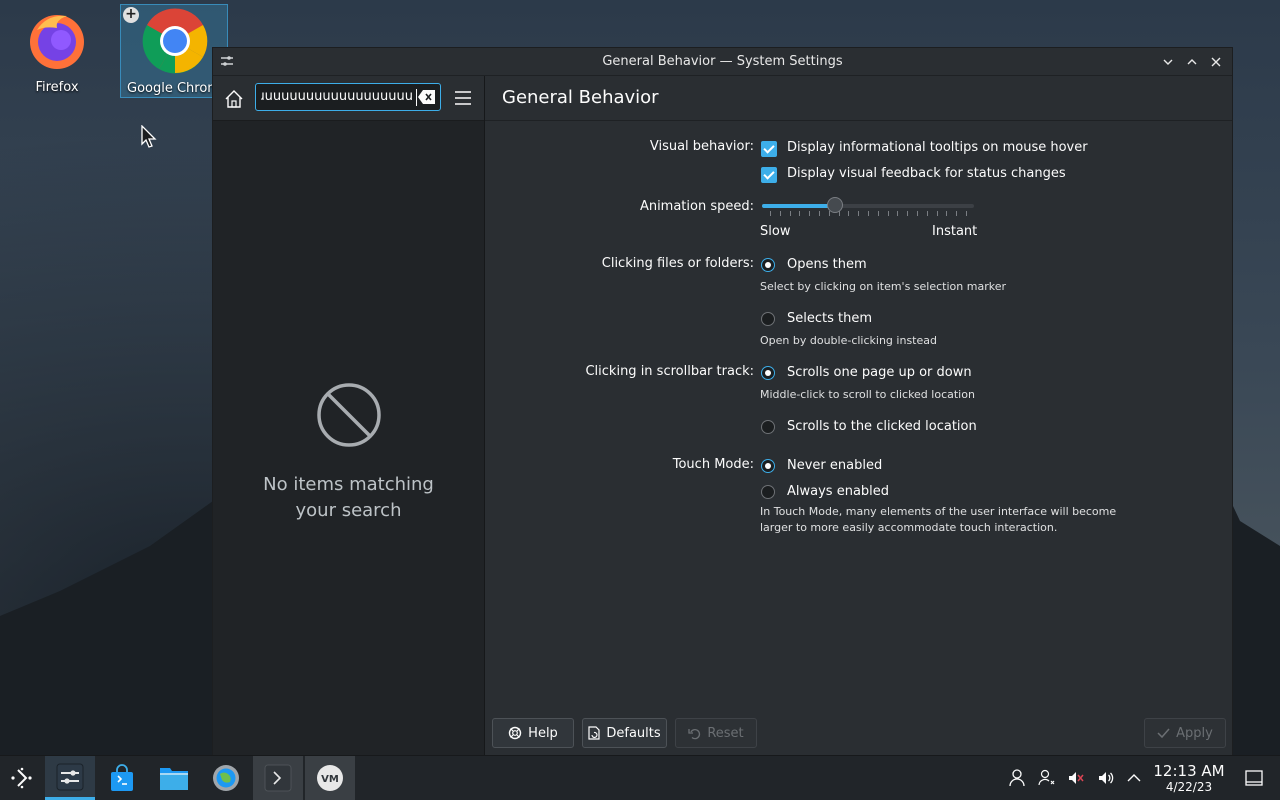 This screenshot has height=800, width=1280. I want to click on reset-button-label: Reset, so click(725, 733).